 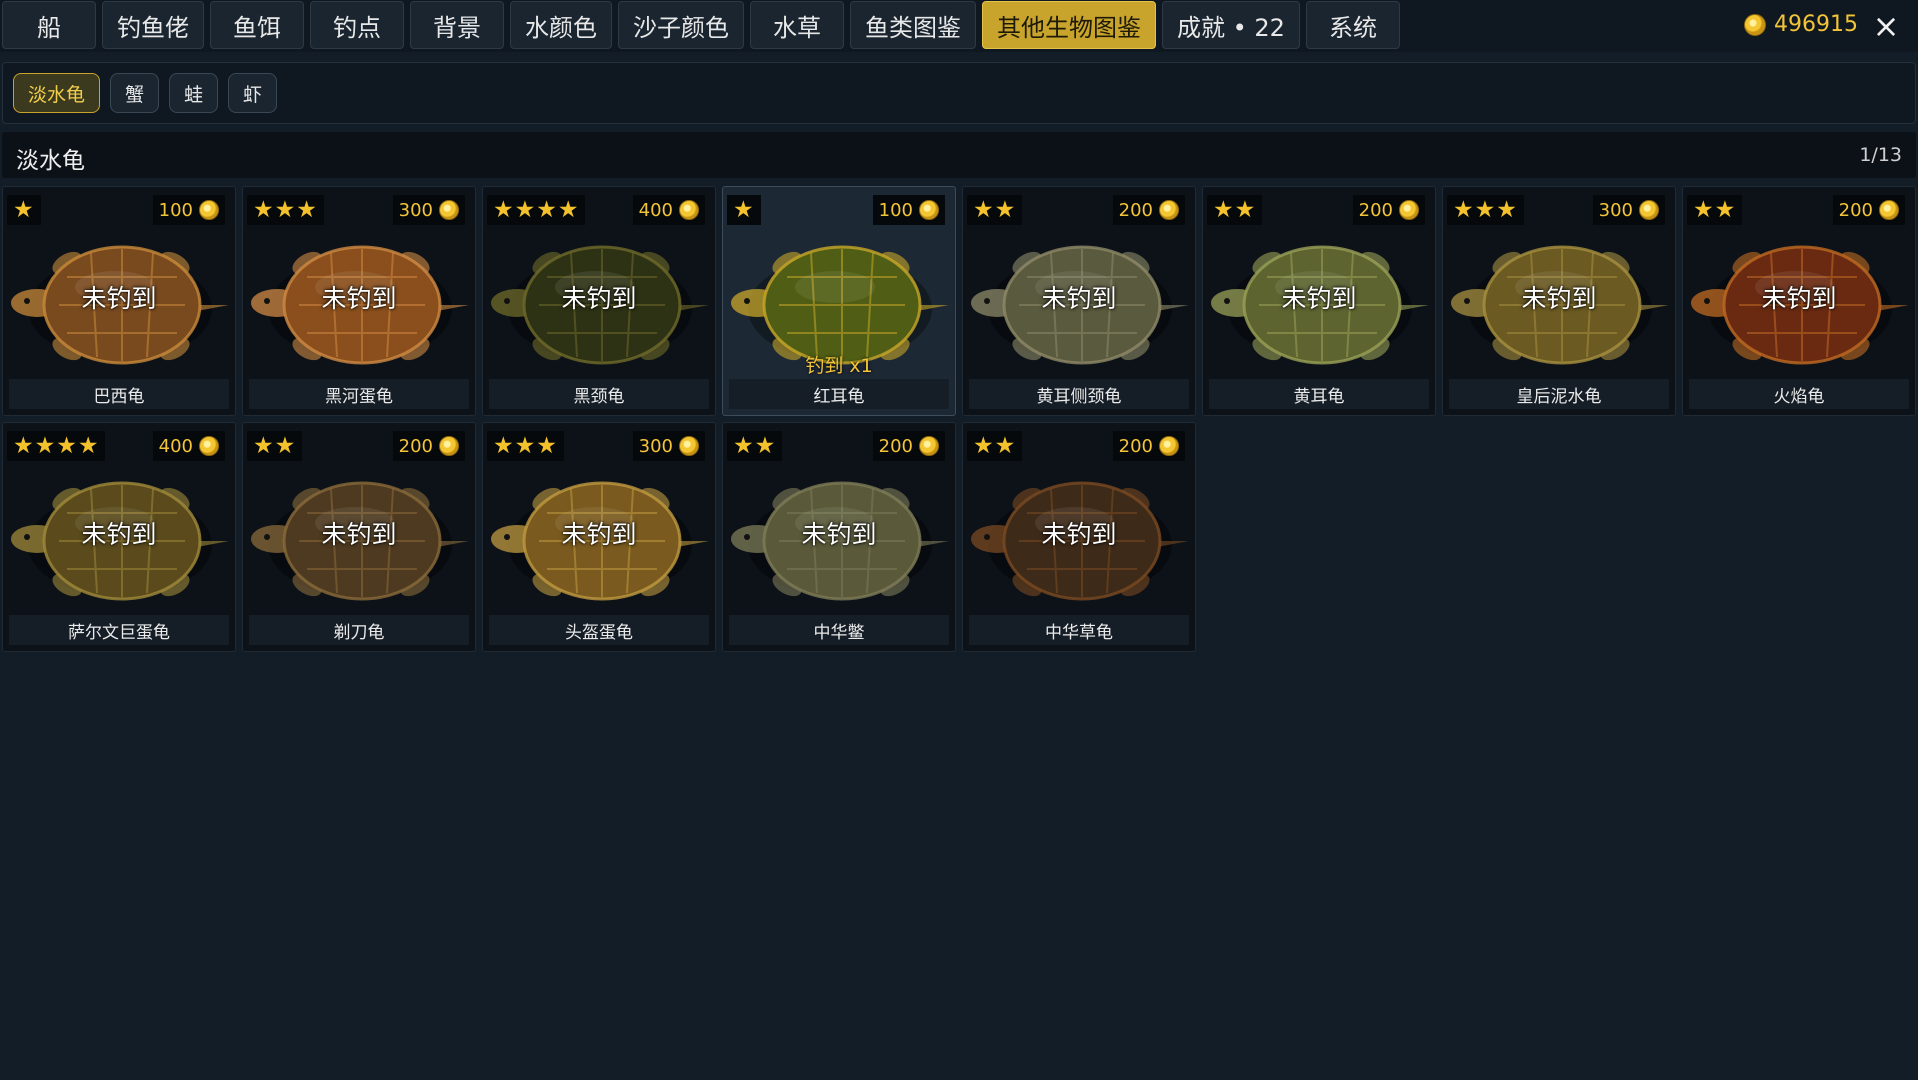 I want to click on subtabs: 淡水龟蟹蛙虾, so click(x=145, y=93).